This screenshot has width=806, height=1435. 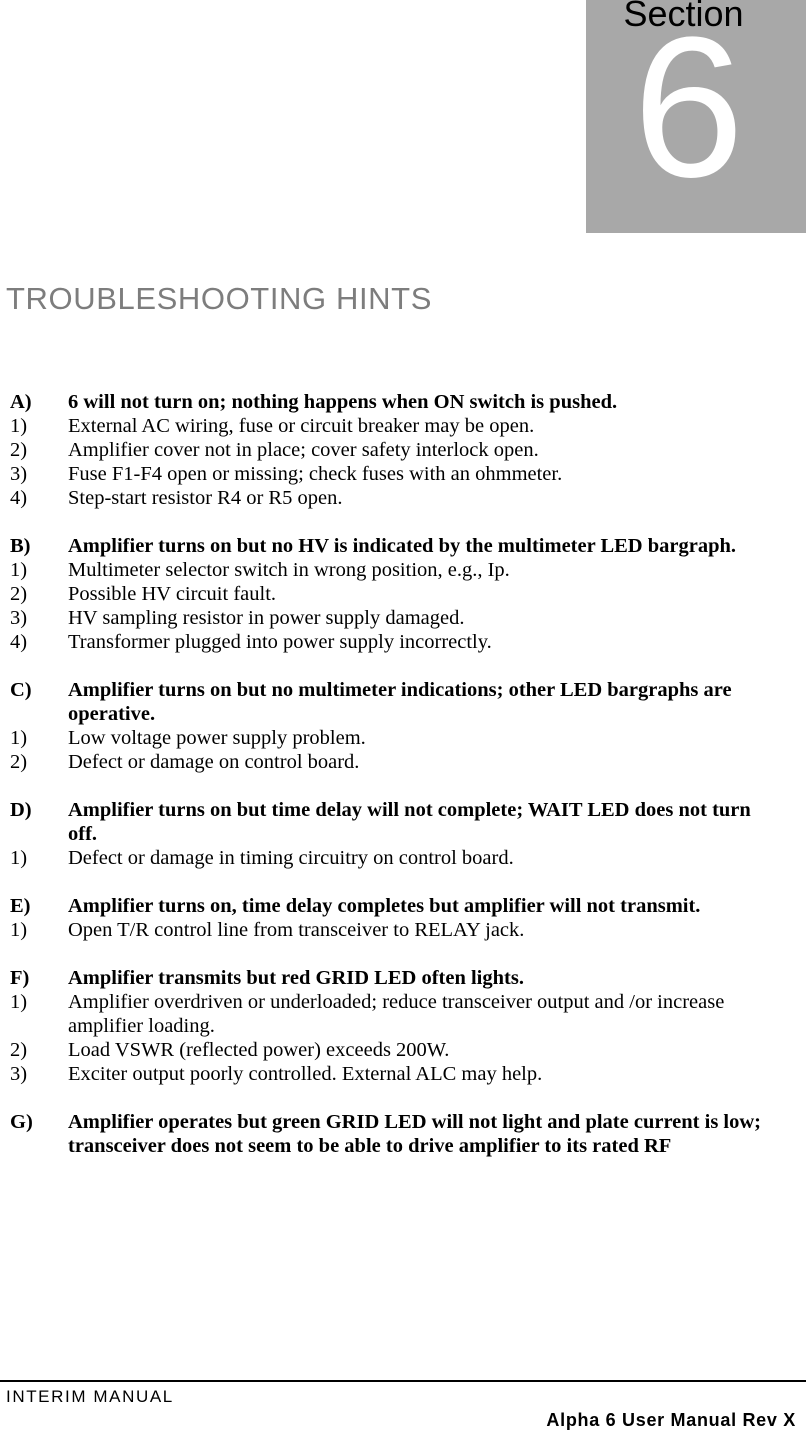 What do you see at coordinates (688, 109) in the screenshot?
I see `section-number-label: 6` at bounding box center [688, 109].